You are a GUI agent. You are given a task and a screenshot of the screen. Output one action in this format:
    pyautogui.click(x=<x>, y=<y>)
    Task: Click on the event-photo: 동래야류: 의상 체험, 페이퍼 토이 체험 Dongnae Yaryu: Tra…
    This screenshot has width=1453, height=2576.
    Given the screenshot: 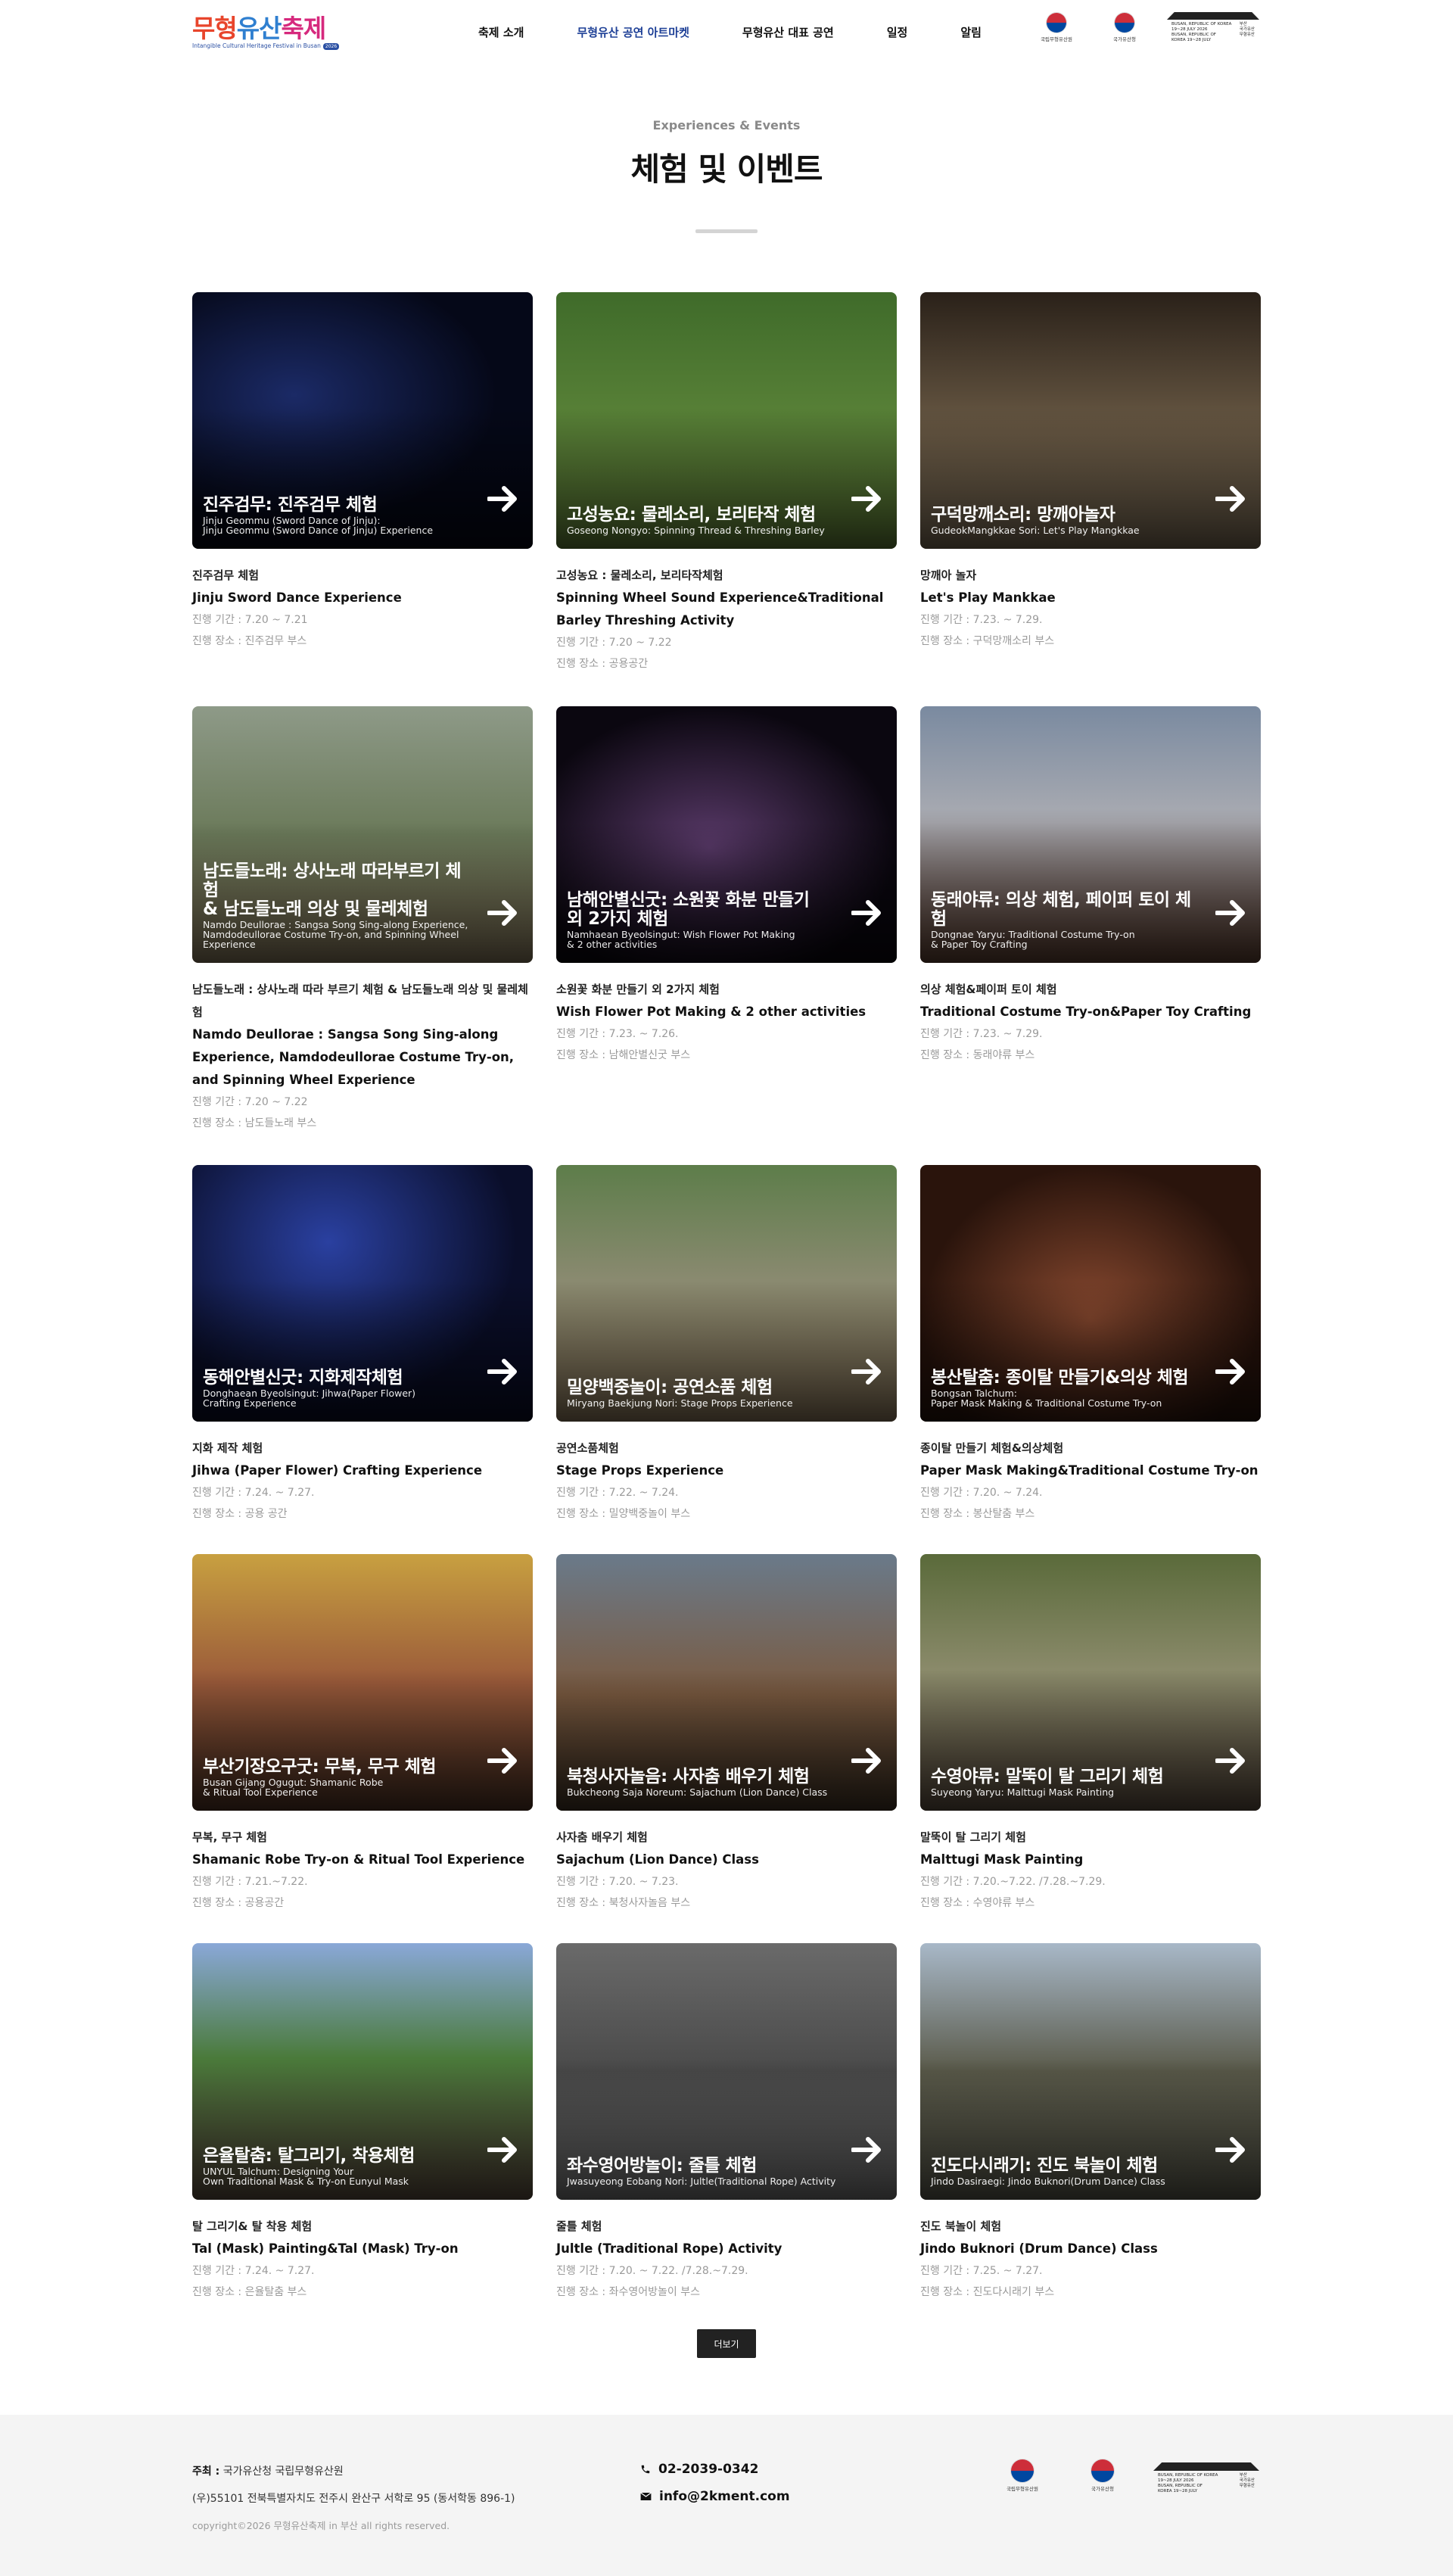 What is the action you would take?
    pyautogui.click(x=1090, y=834)
    